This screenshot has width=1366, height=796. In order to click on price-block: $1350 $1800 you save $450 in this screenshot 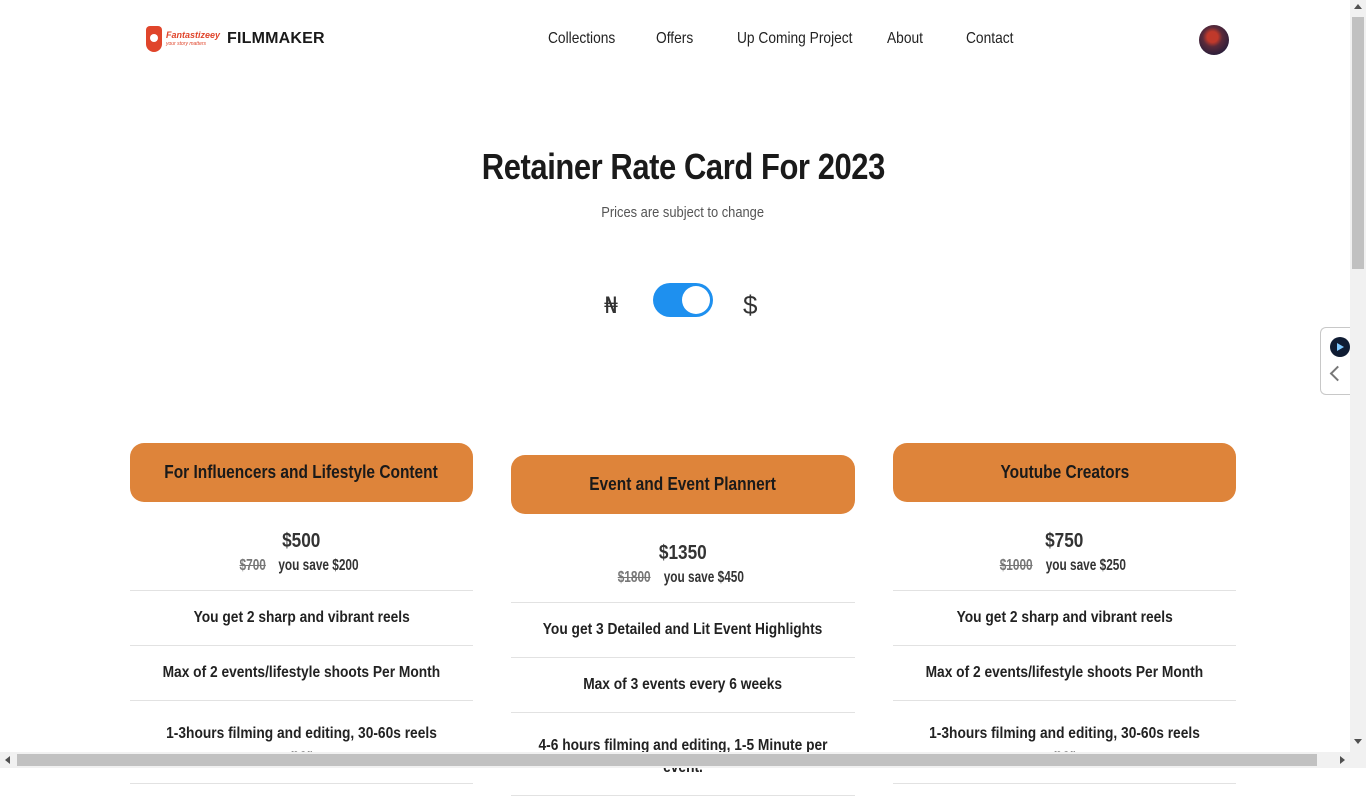, I will do `click(683, 558)`.